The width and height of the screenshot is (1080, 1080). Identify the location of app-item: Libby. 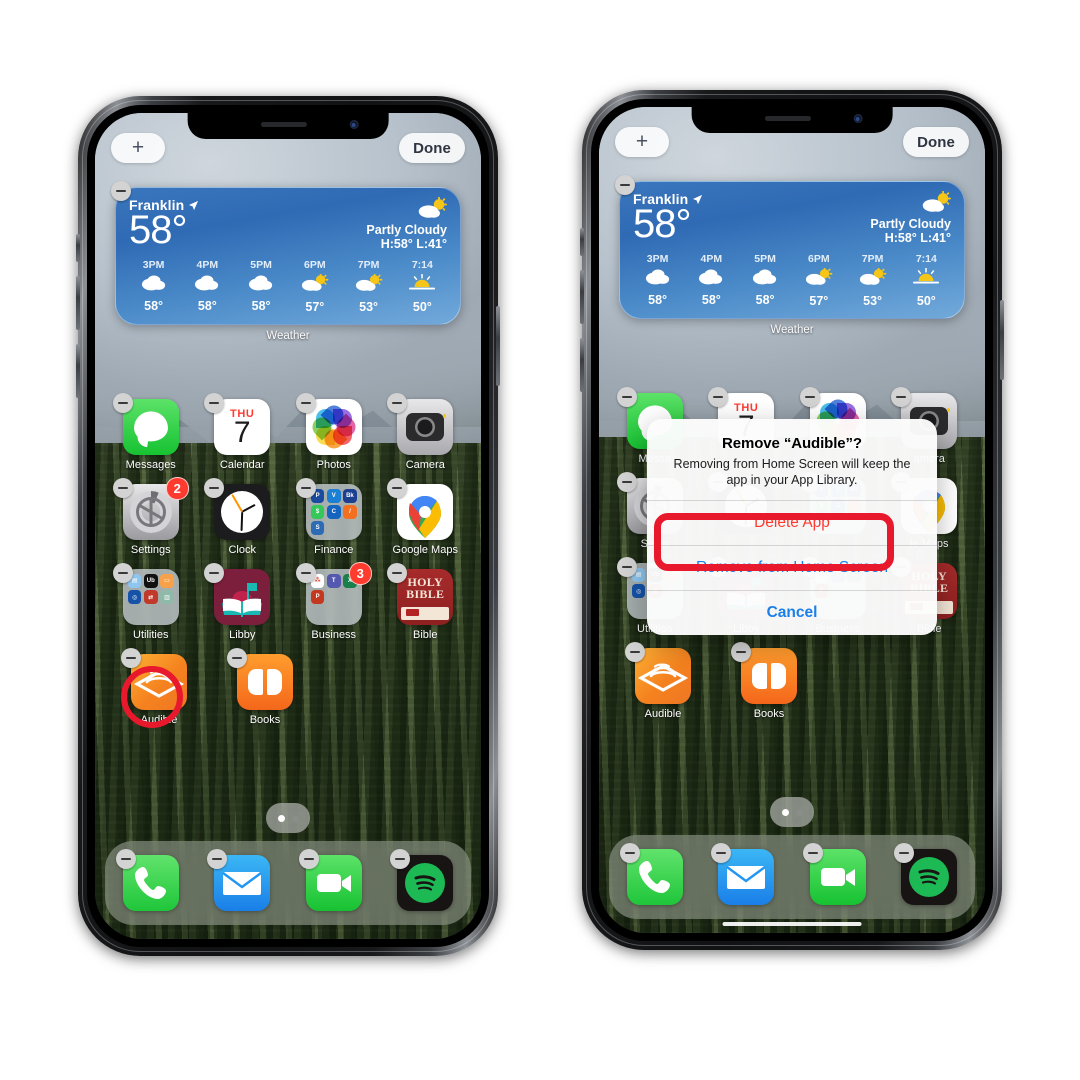
(239, 602).